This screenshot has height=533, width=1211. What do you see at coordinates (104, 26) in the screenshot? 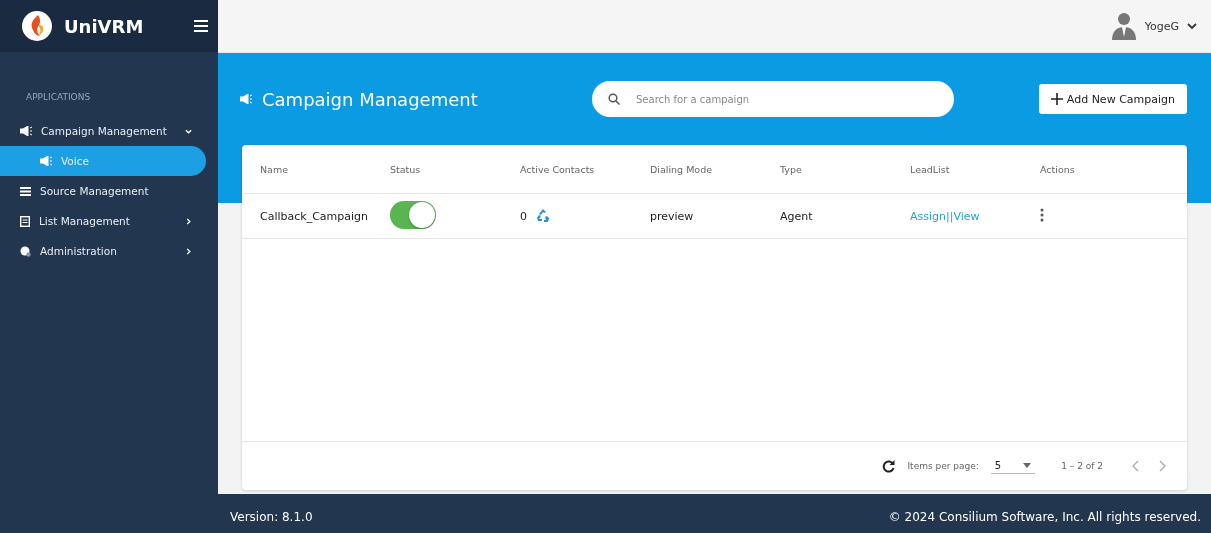
I see `app-name: UniVRM` at bounding box center [104, 26].